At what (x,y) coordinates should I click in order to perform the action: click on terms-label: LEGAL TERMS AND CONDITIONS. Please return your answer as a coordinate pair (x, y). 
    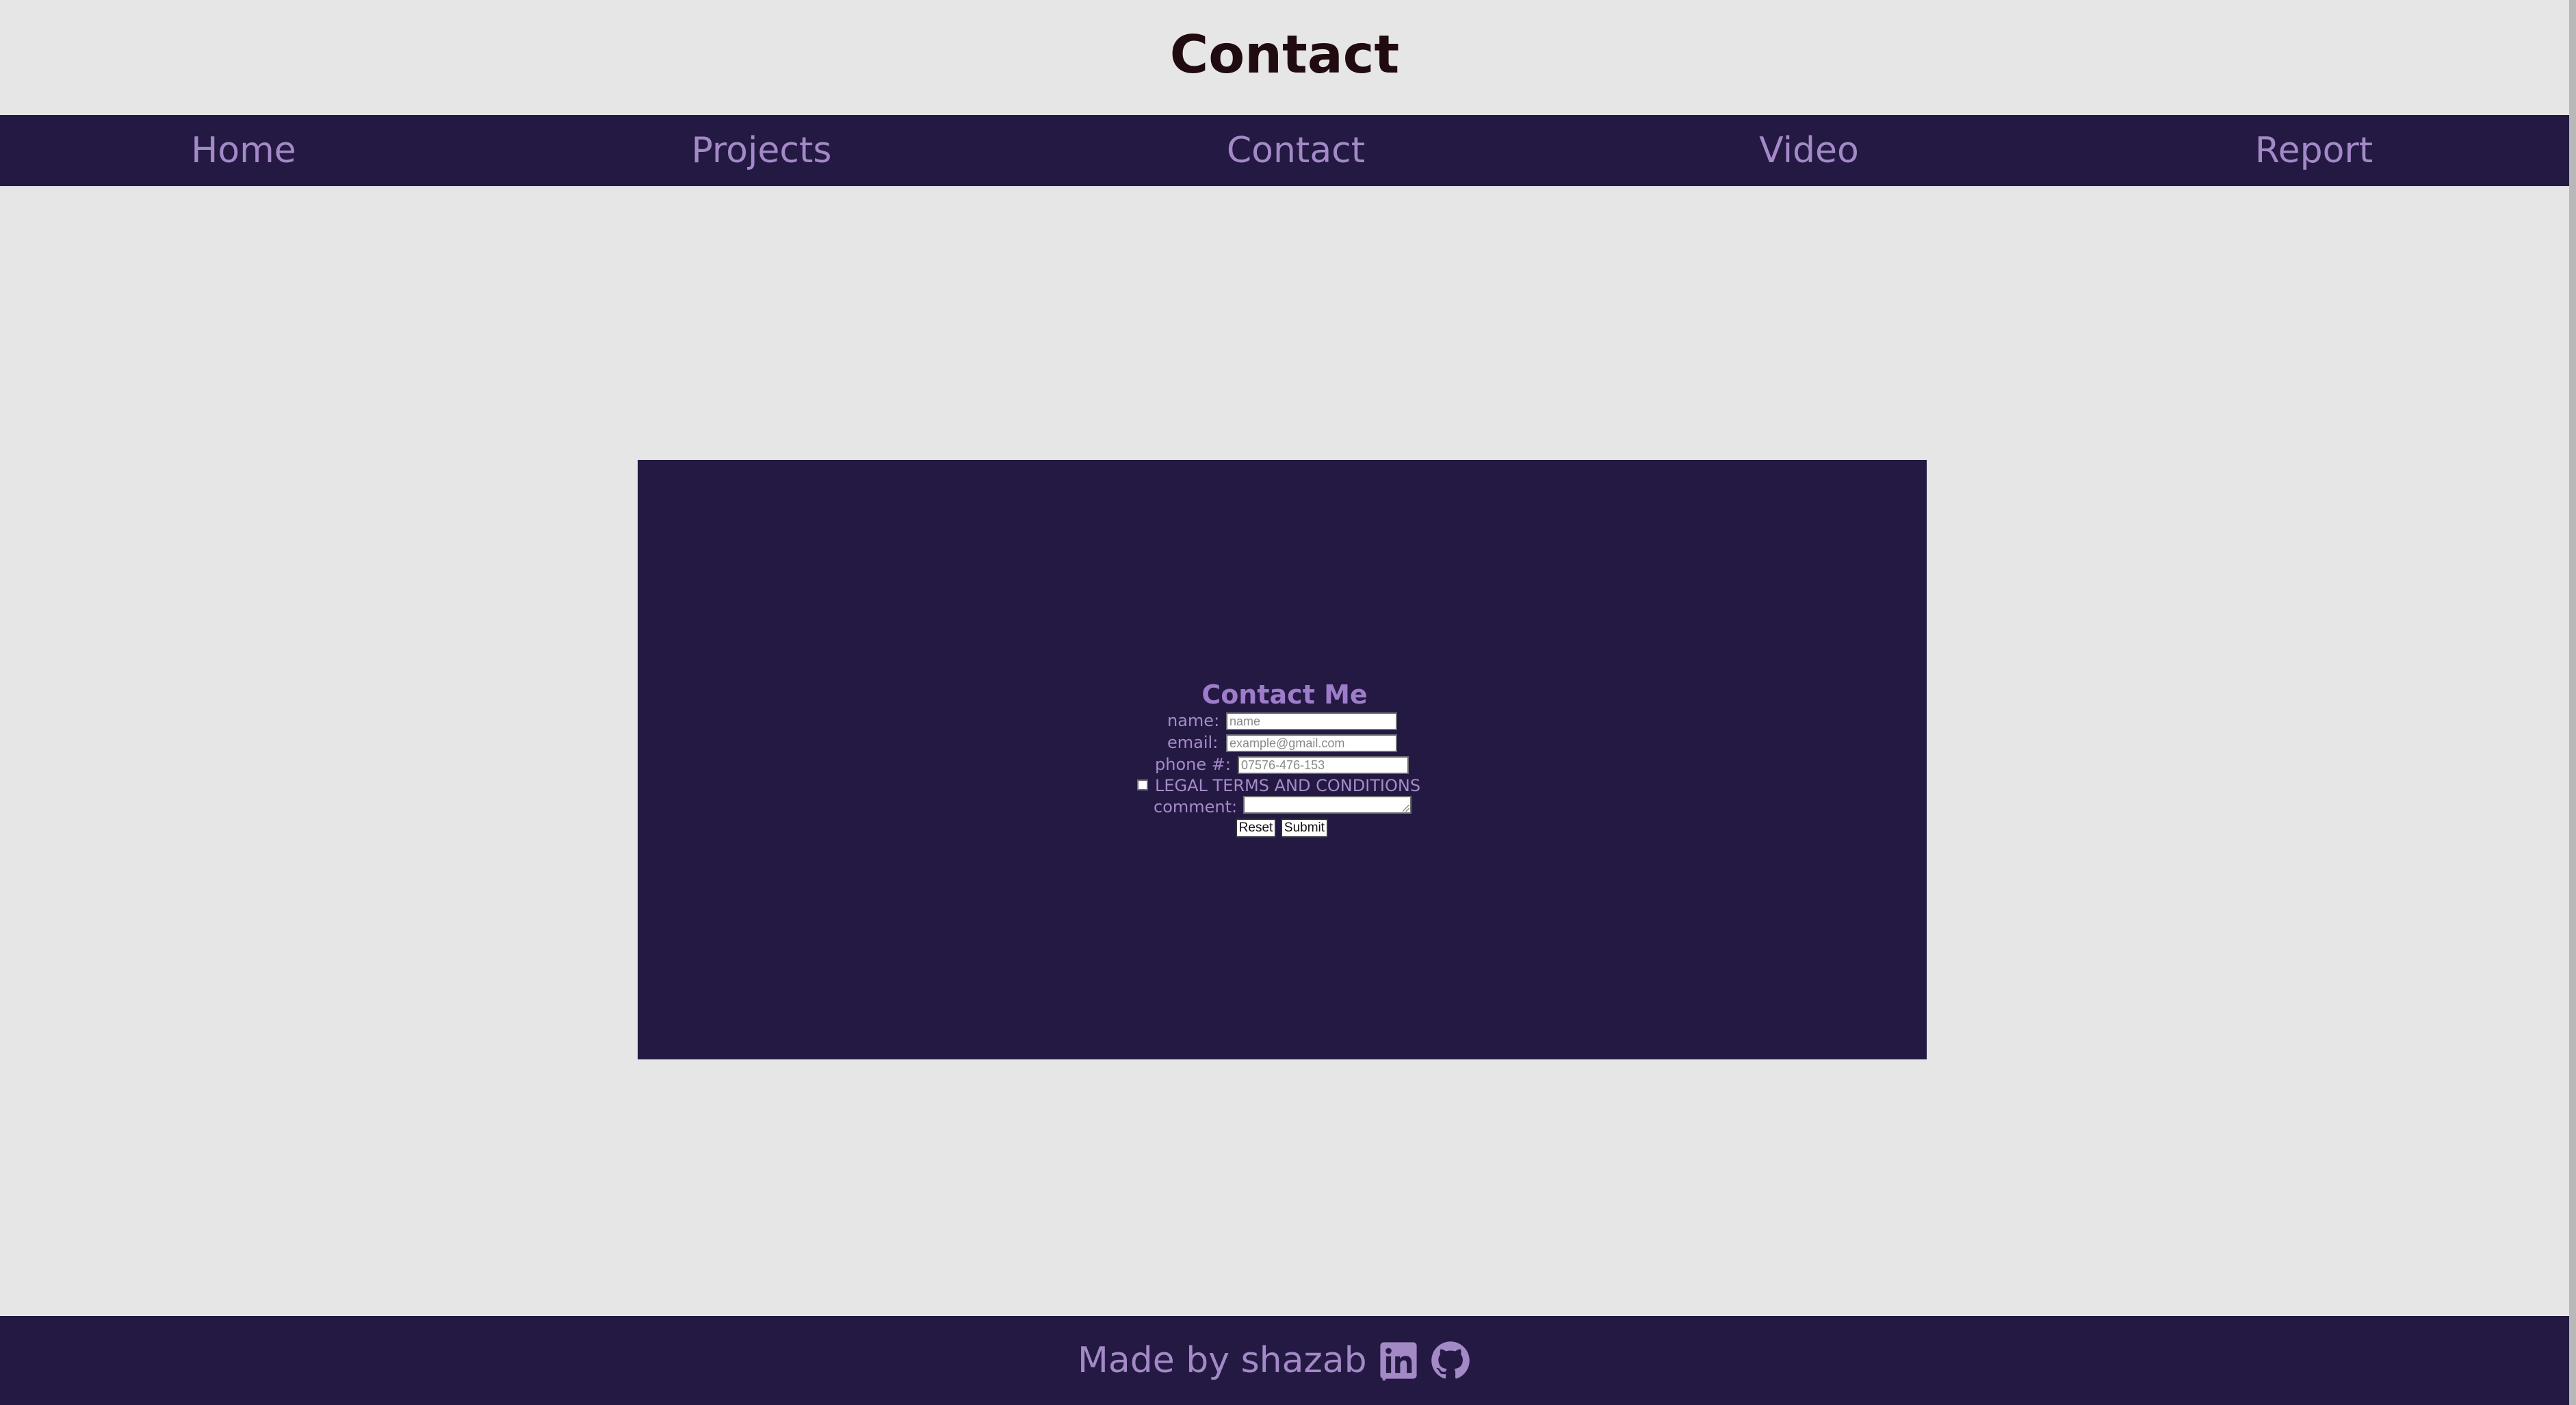
    Looking at the image, I should click on (1288, 786).